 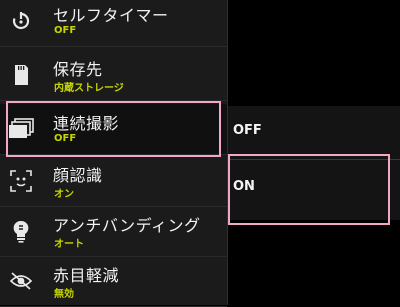 What do you see at coordinates (21, 129) in the screenshot?
I see `continuous-shooting-icon` at bounding box center [21, 129].